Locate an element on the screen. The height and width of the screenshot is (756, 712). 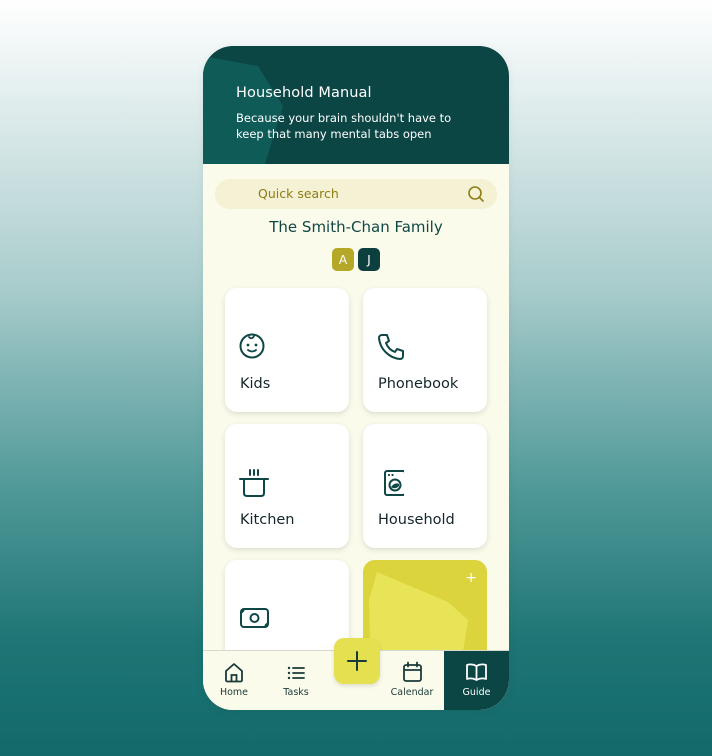
page-title: Household Manual is located at coordinates (304, 93).